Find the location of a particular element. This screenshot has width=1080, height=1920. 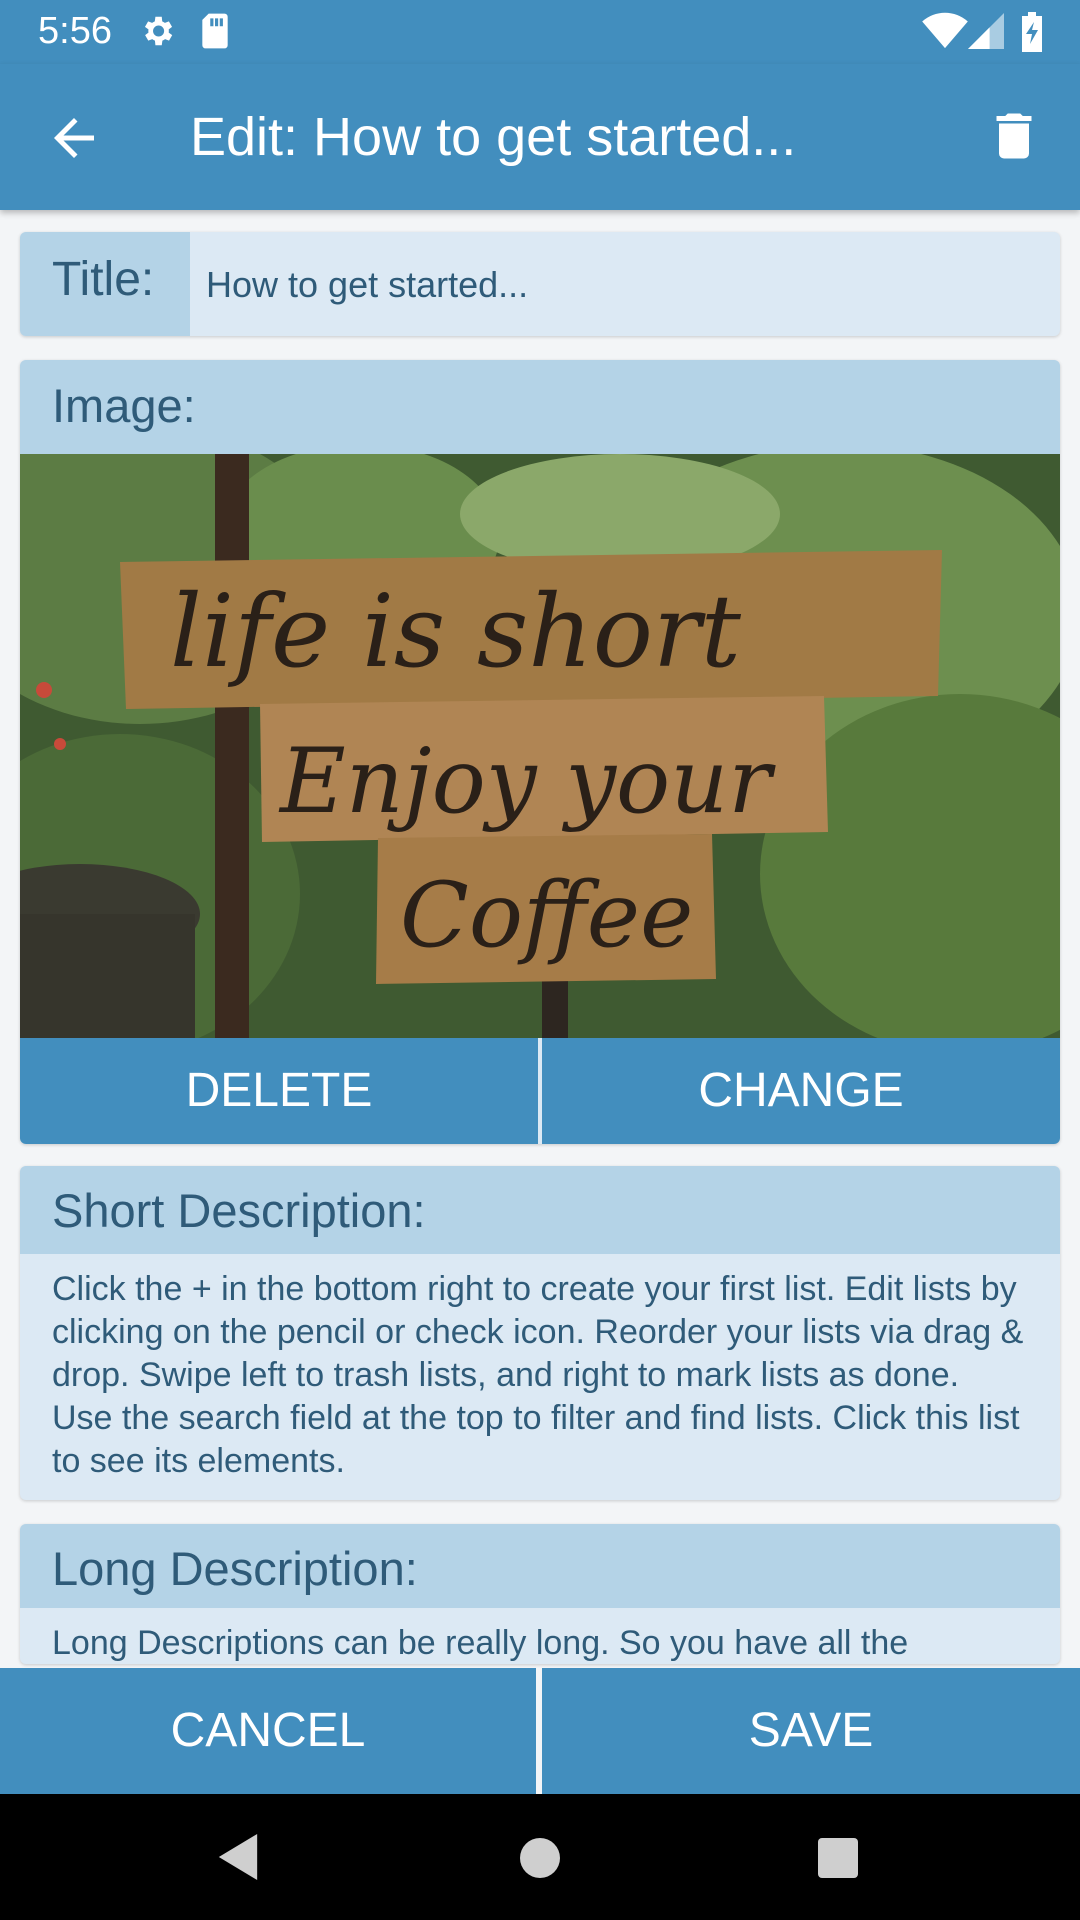

signal-icon is located at coordinates (986, 33).